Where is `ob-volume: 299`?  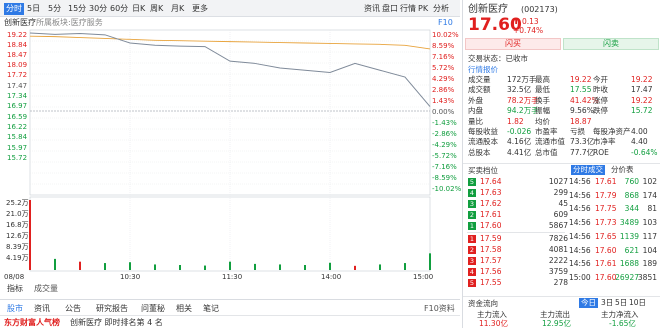 ob-volume: 299 is located at coordinates (560, 192).